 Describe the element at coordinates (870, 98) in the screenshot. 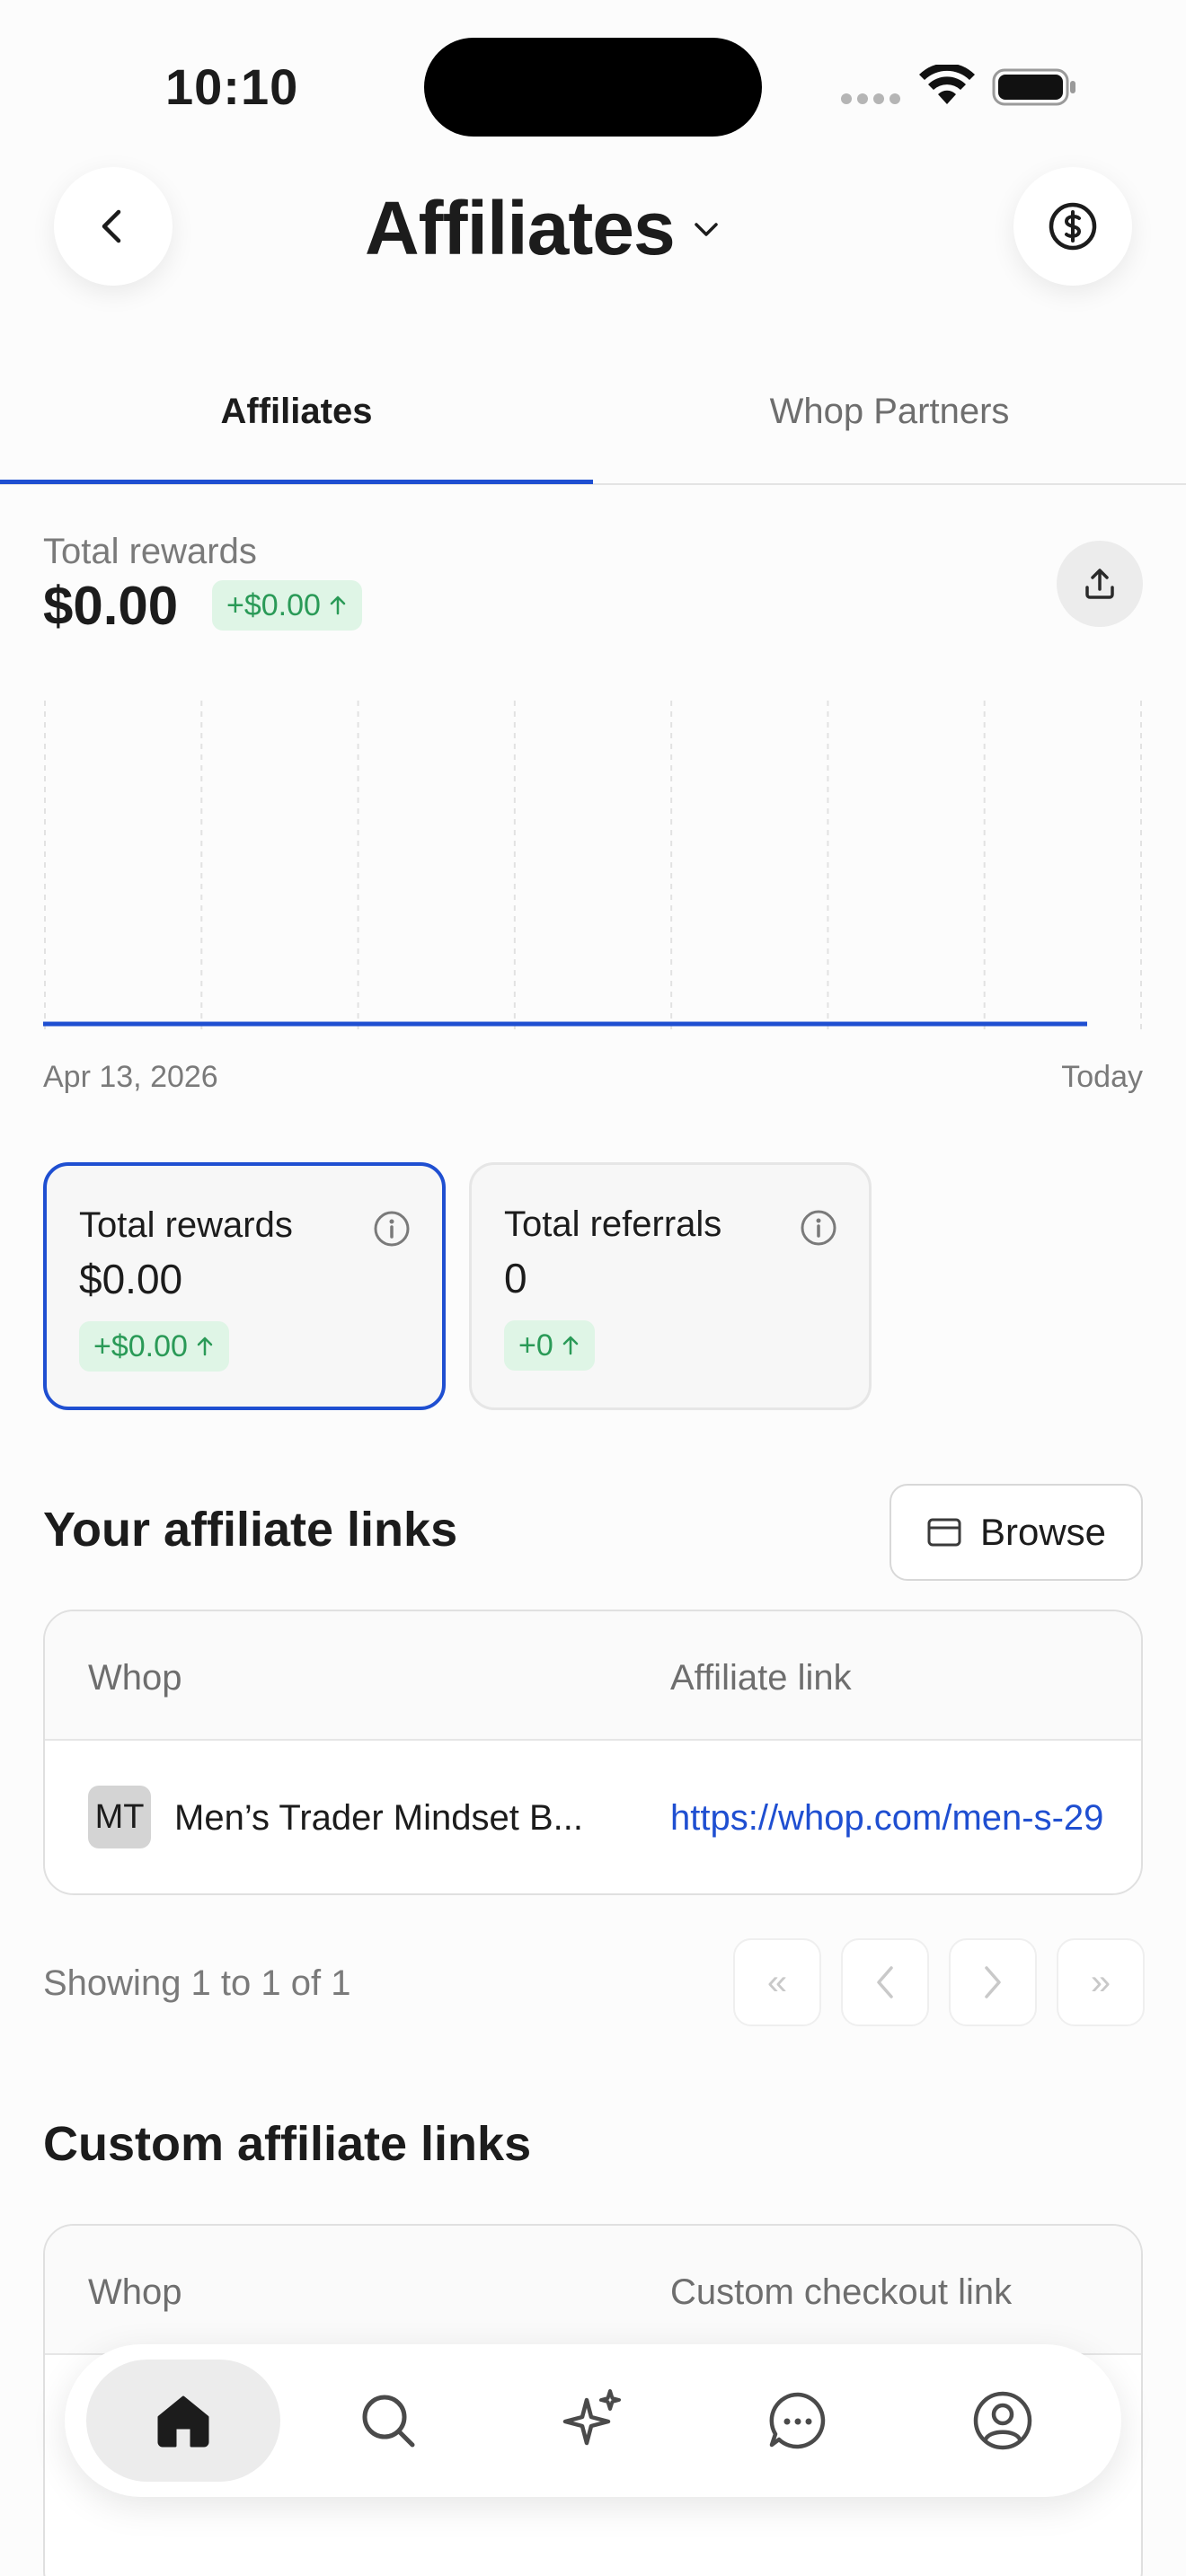

I see `cellular-signal-icon` at that location.